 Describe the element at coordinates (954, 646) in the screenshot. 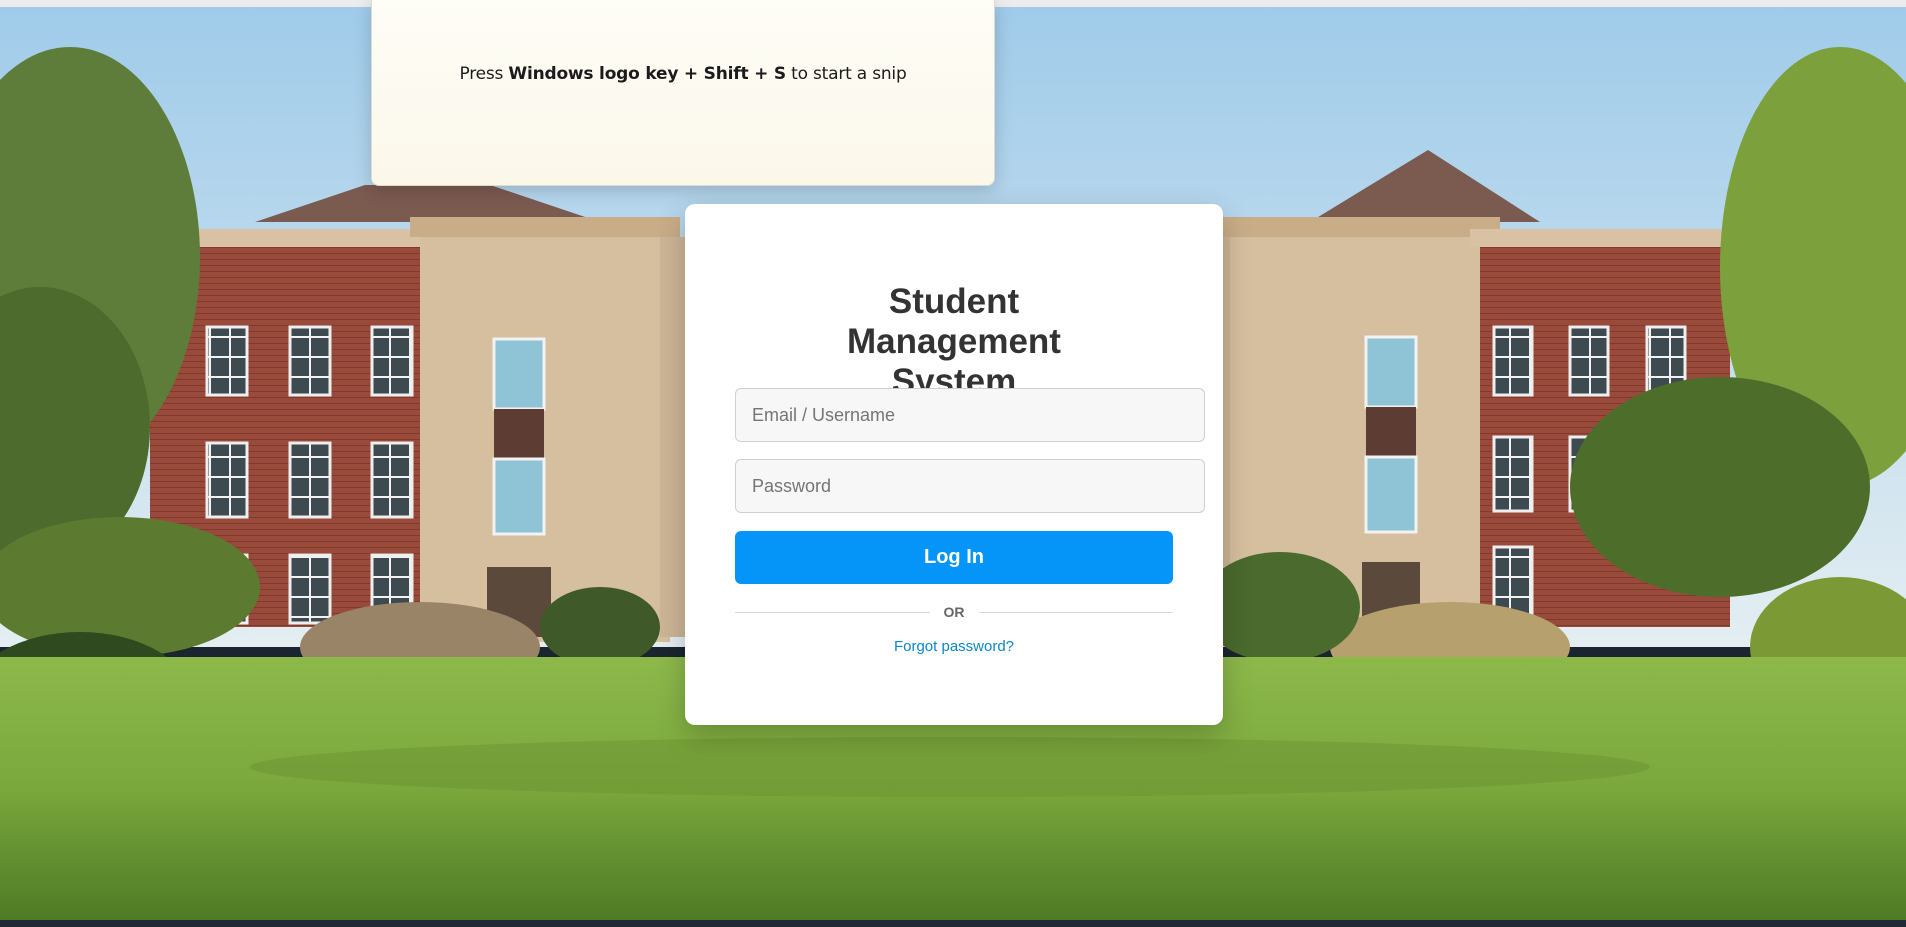

I see `forgot-password-link: Forgot password?` at that location.